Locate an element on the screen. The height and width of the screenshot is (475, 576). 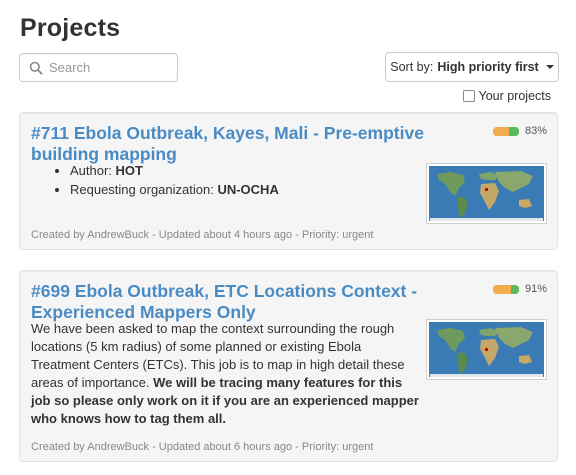
page-title: Projects is located at coordinates (70, 28).